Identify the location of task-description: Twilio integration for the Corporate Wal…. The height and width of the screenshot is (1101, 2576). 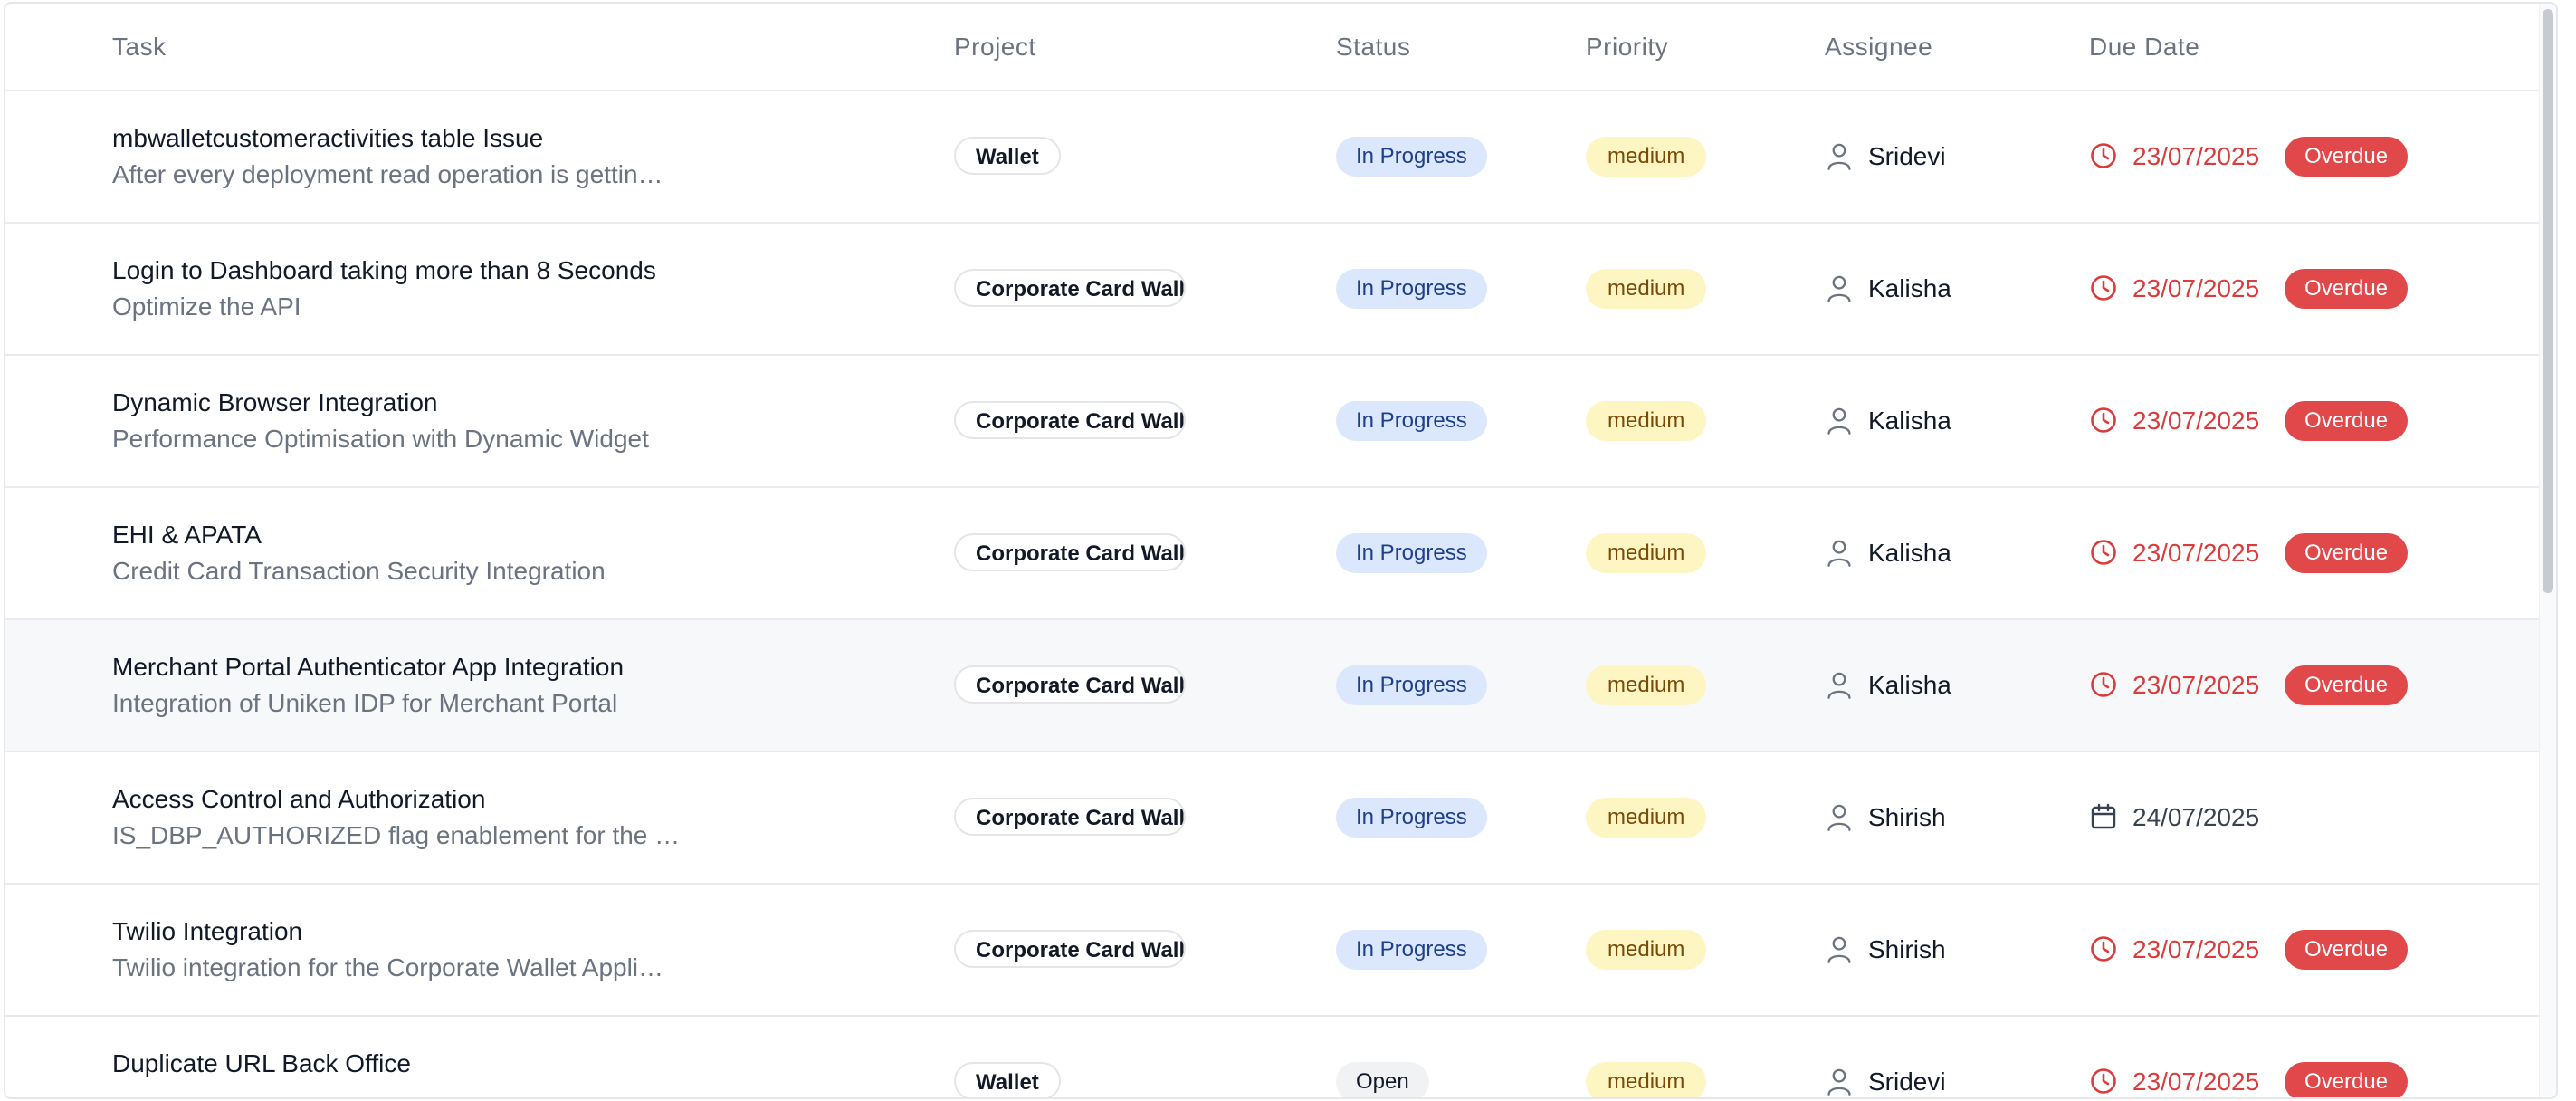
(388, 967).